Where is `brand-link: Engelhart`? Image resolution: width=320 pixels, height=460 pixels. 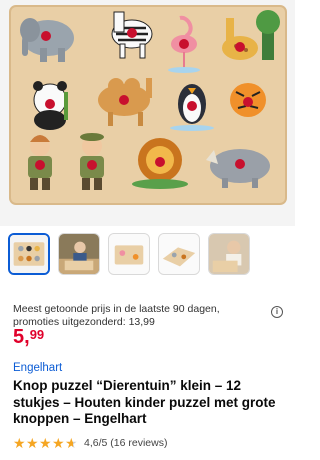
brand-link: Engelhart is located at coordinates (37, 368).